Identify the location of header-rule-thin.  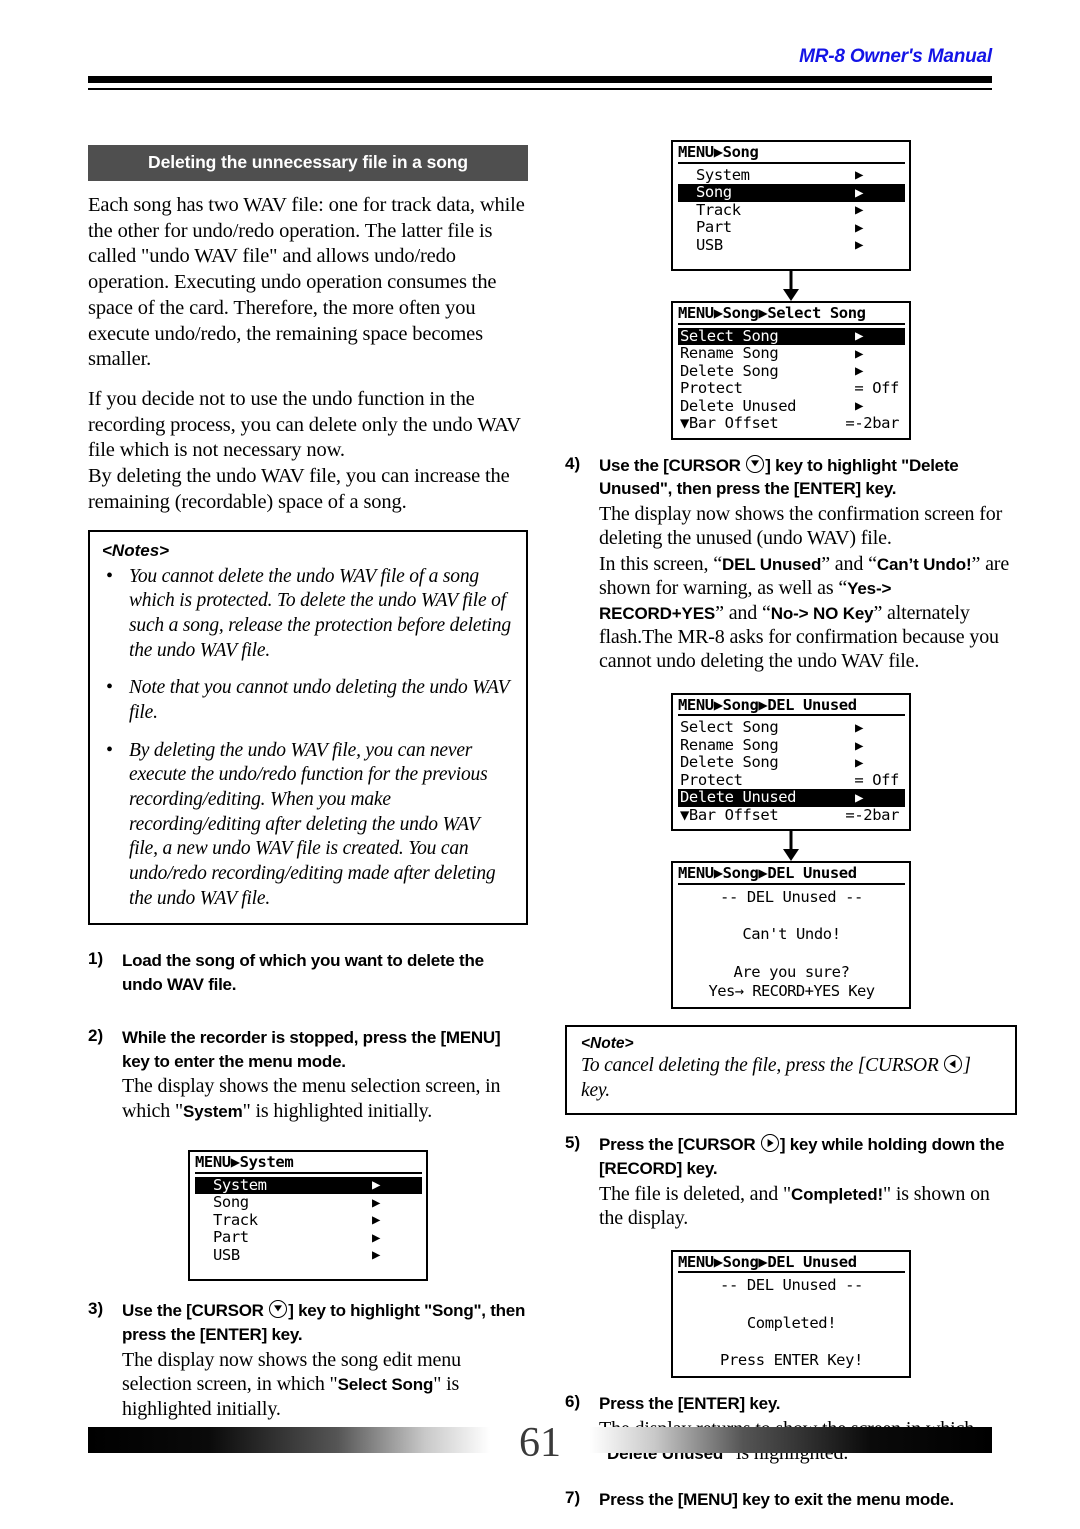
(540, 89).